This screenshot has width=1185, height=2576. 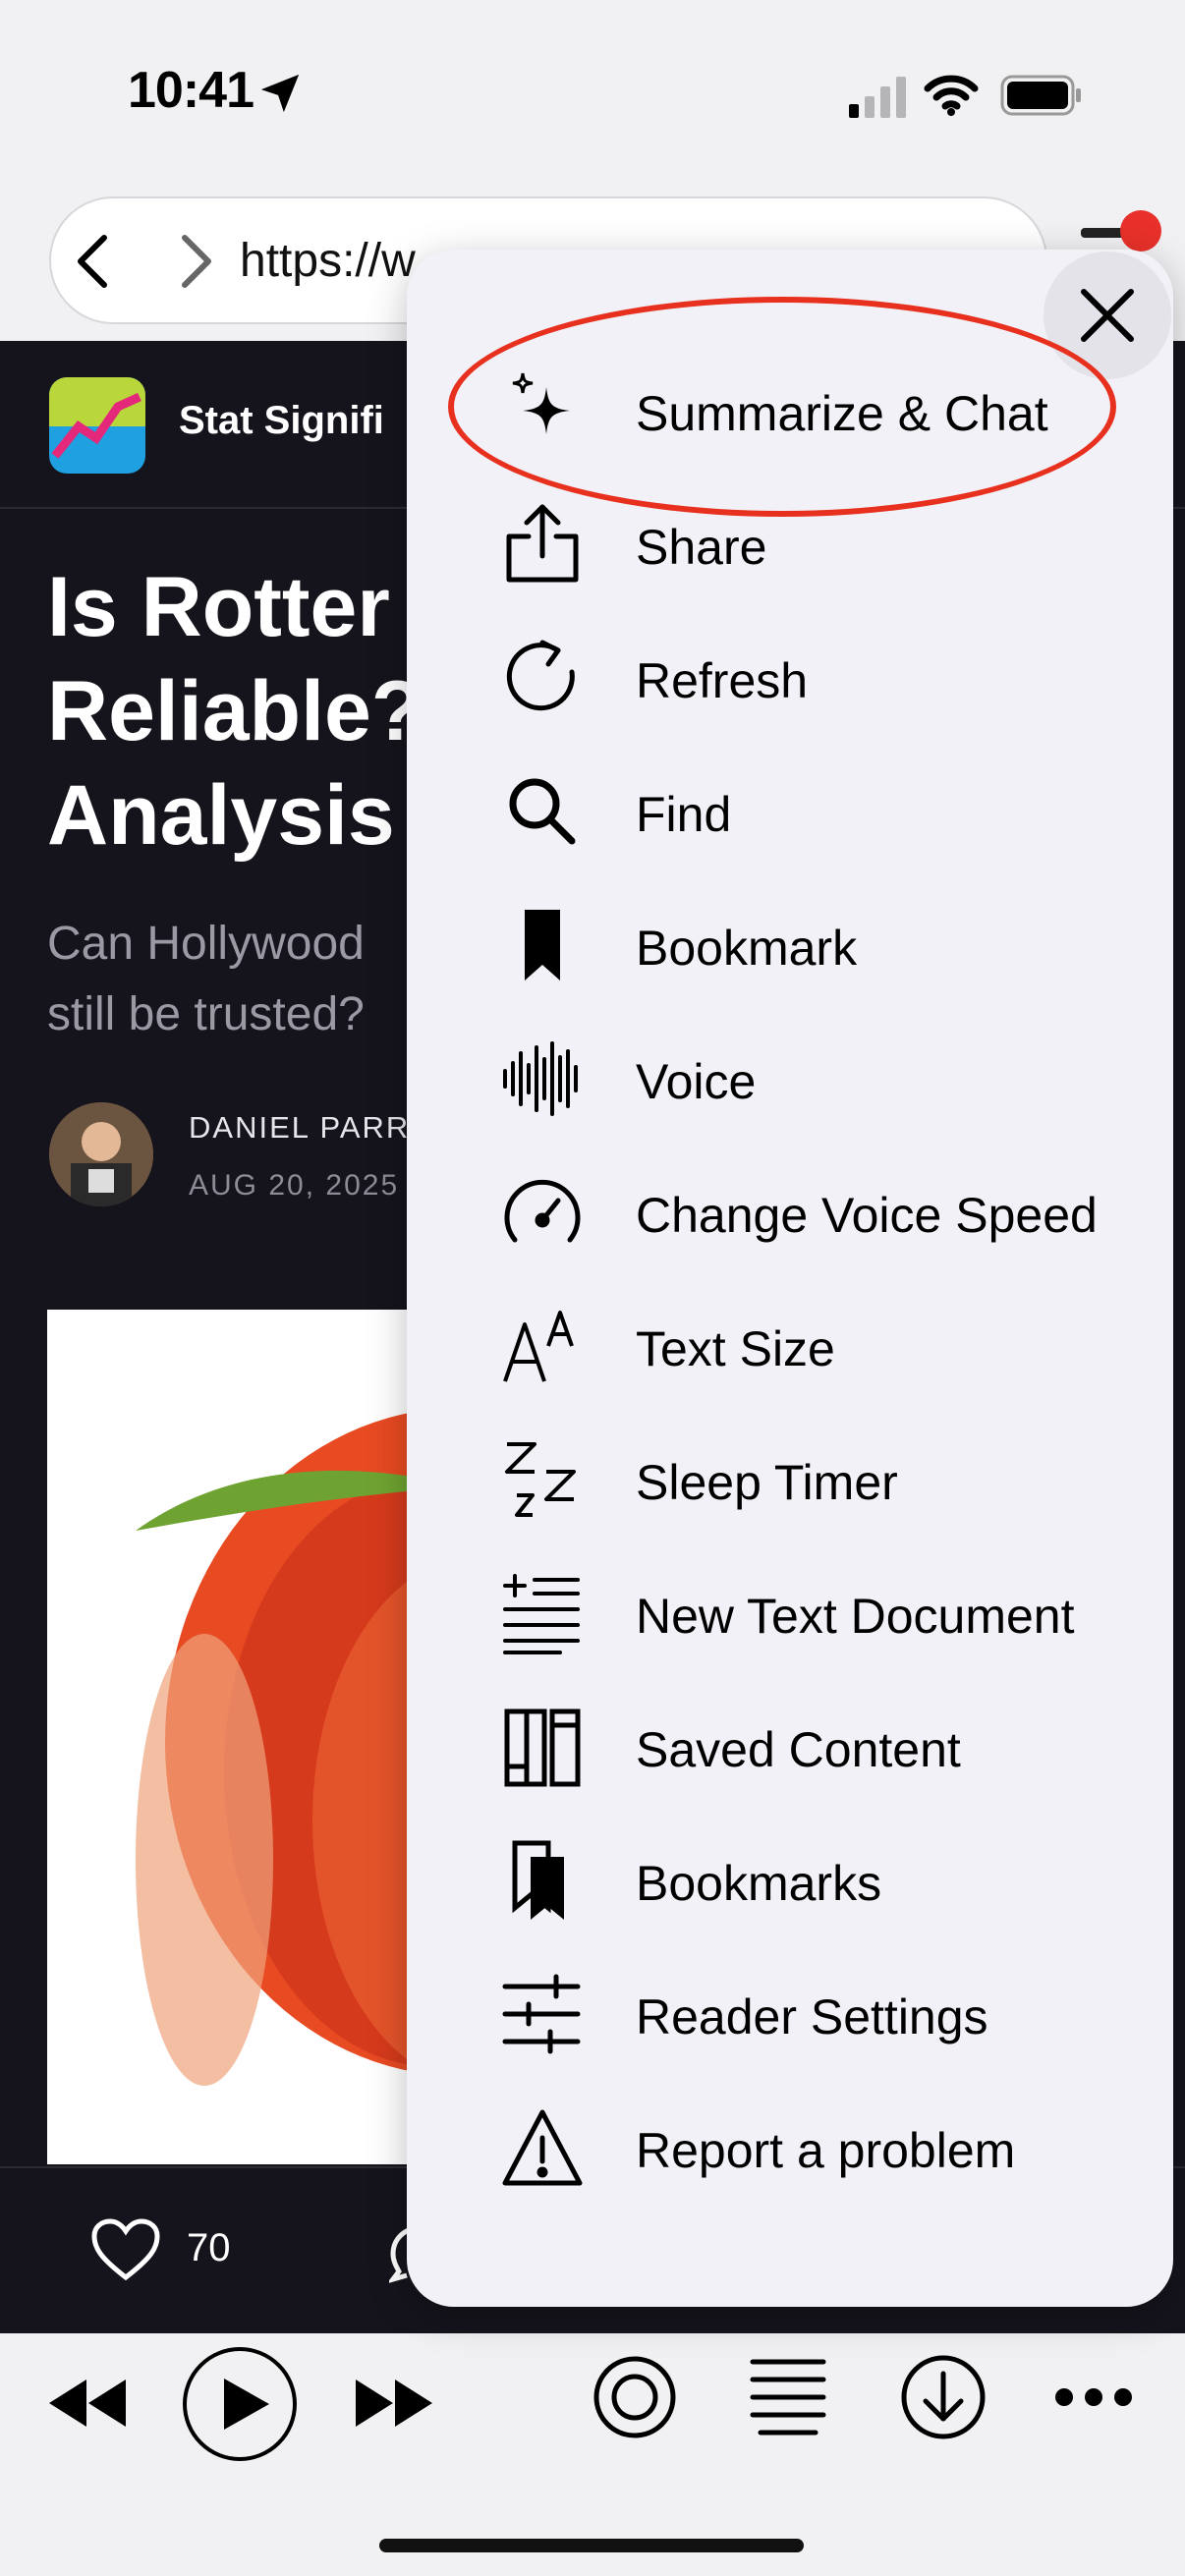 I want to click on menu-item-reader-settings: Reader Settings, so click(x=816, y=2012).